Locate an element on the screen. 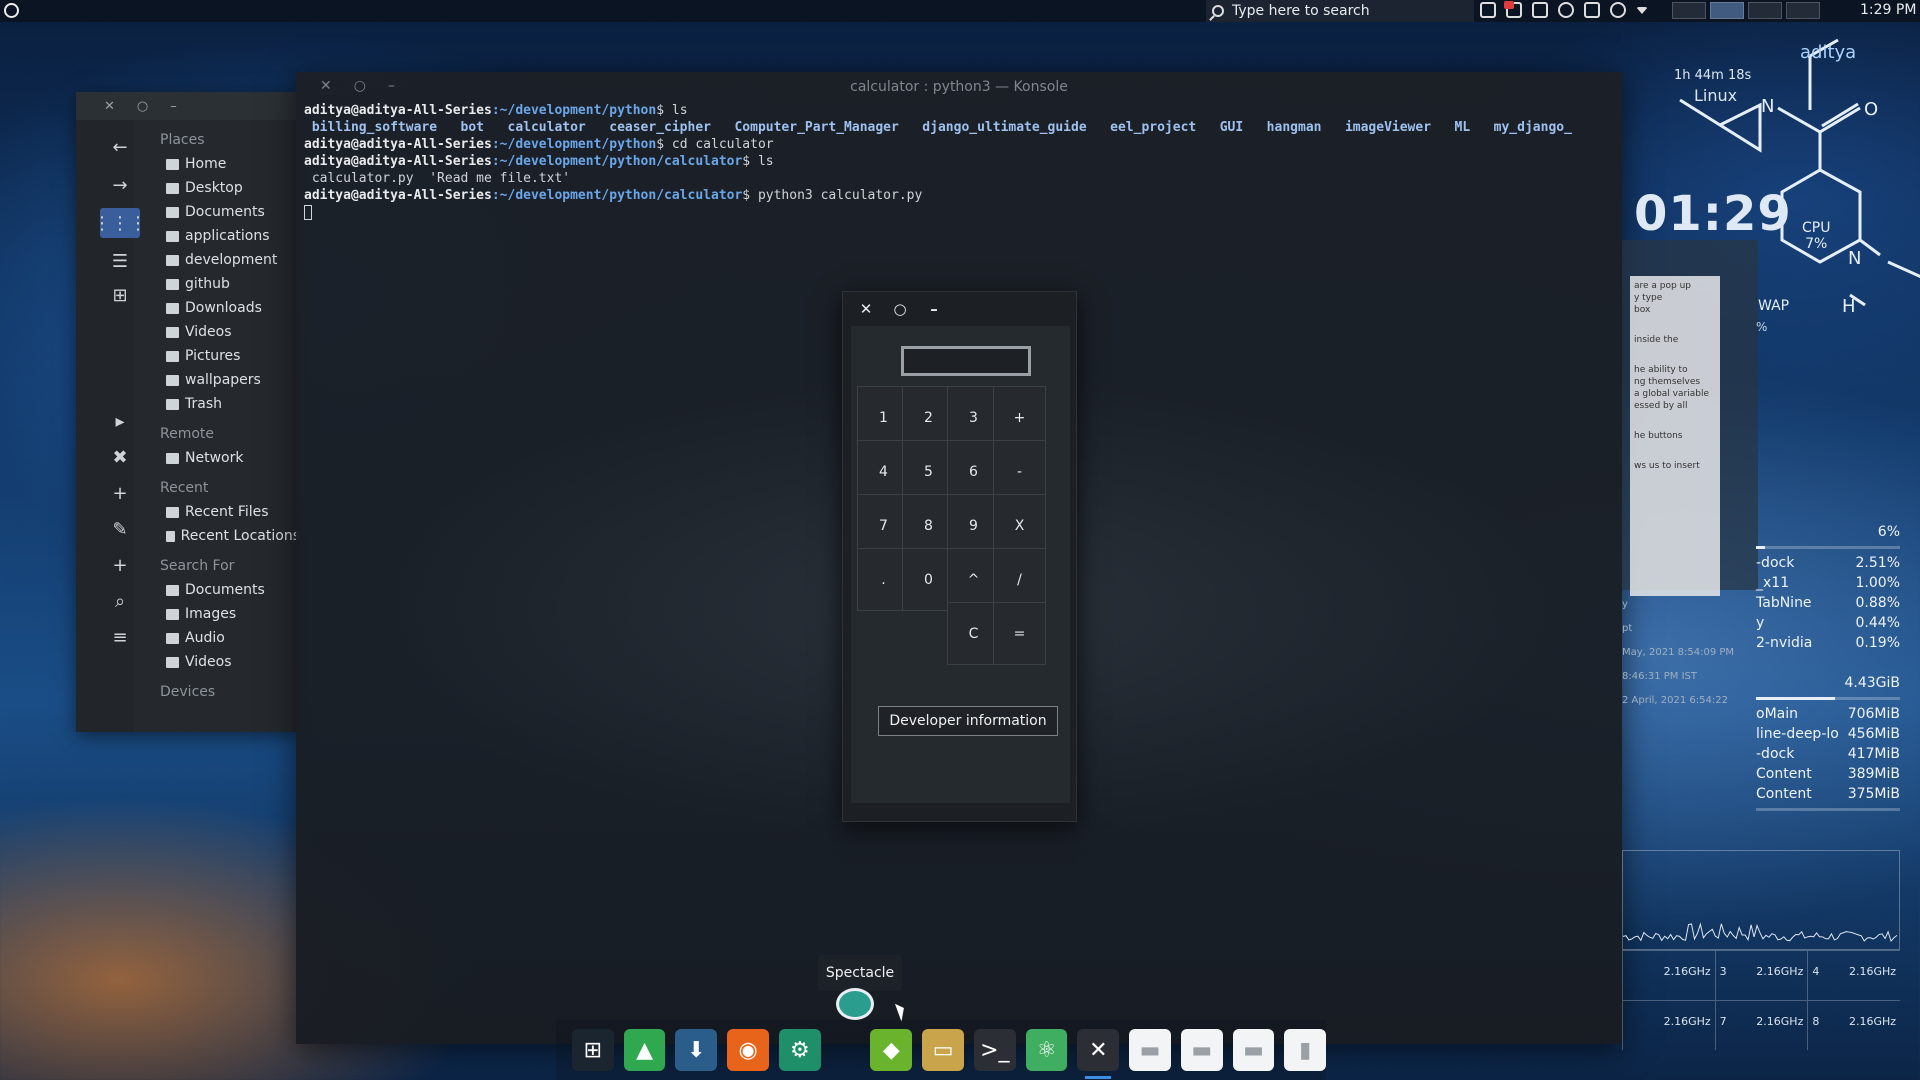  menu-icon: ≡ is located at coordinates (120, 637).